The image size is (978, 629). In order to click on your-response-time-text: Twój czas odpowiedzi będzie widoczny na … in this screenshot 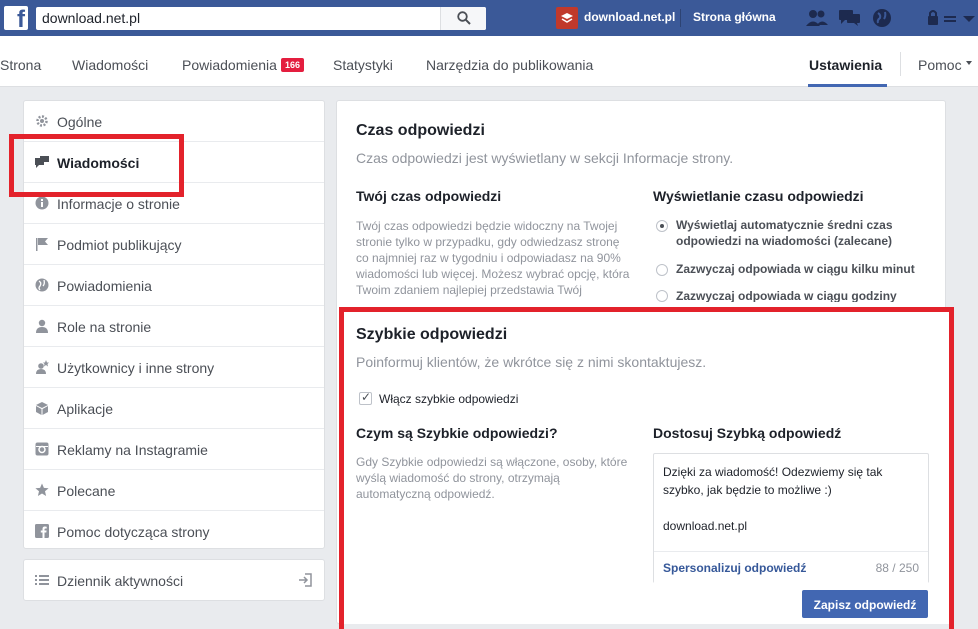, I will do `click(493, 258)`.